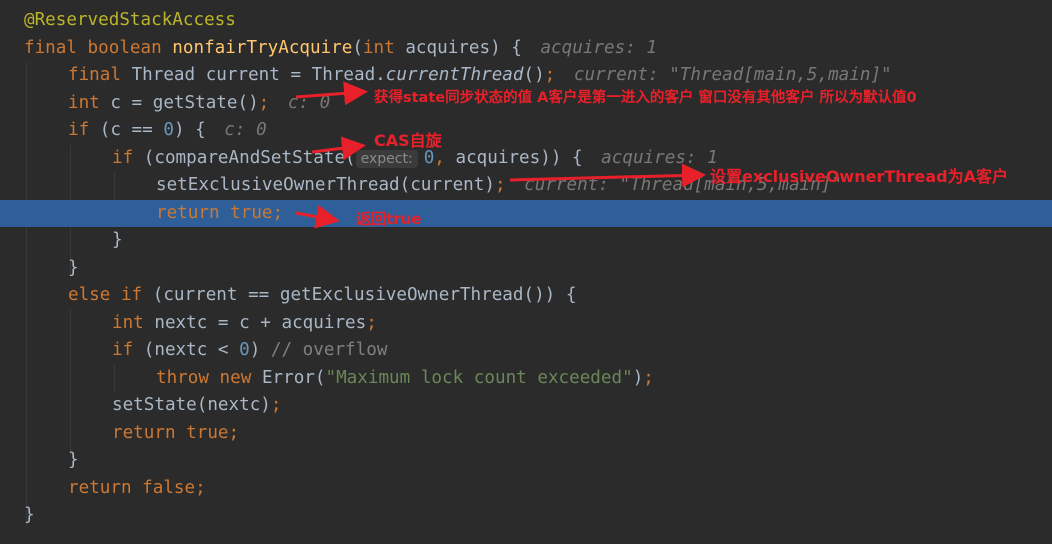  Describe the element at coordinates (500, 155) in the screenshot. I see `annotation-arrows` at that location.